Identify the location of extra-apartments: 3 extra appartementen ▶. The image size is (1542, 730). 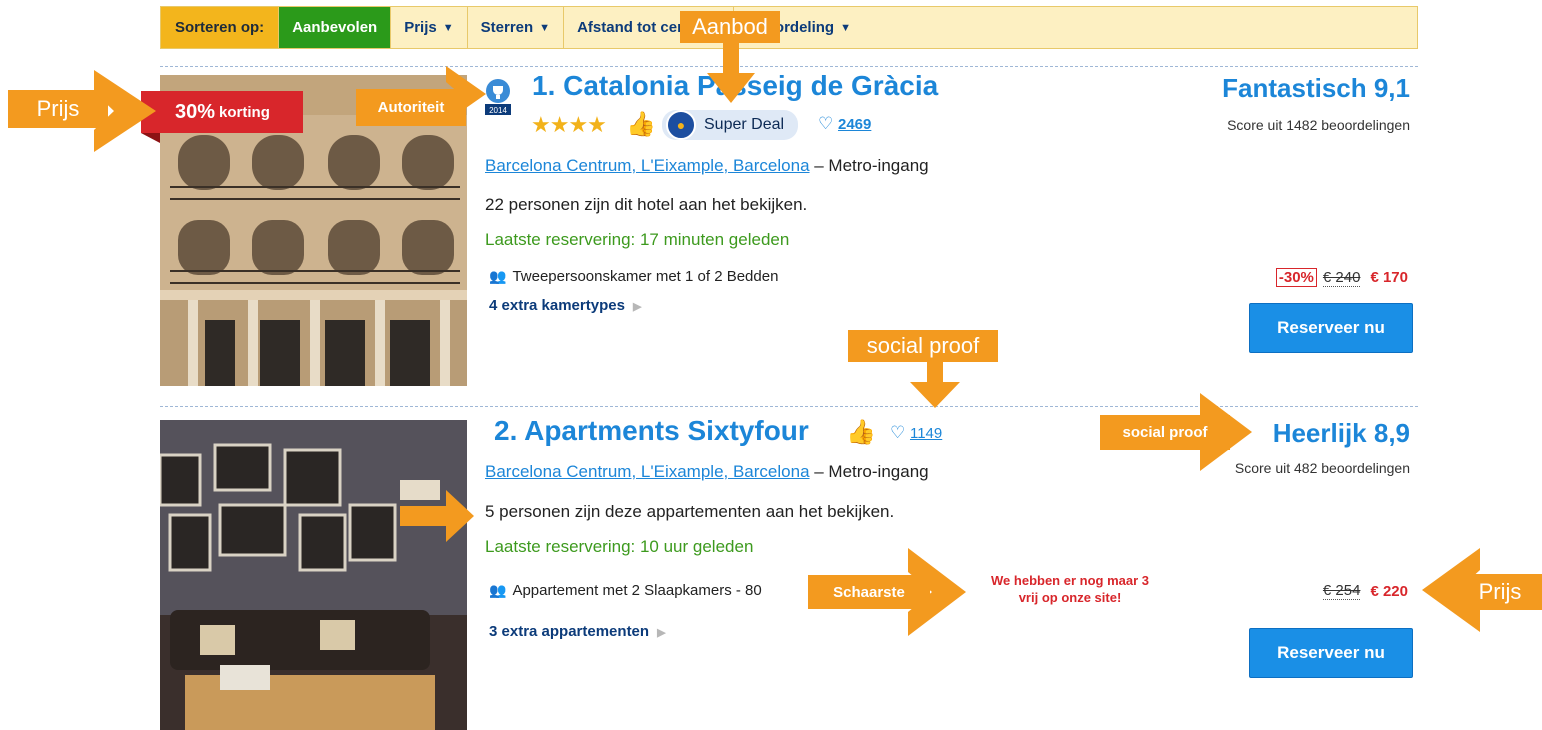
(577, 631).